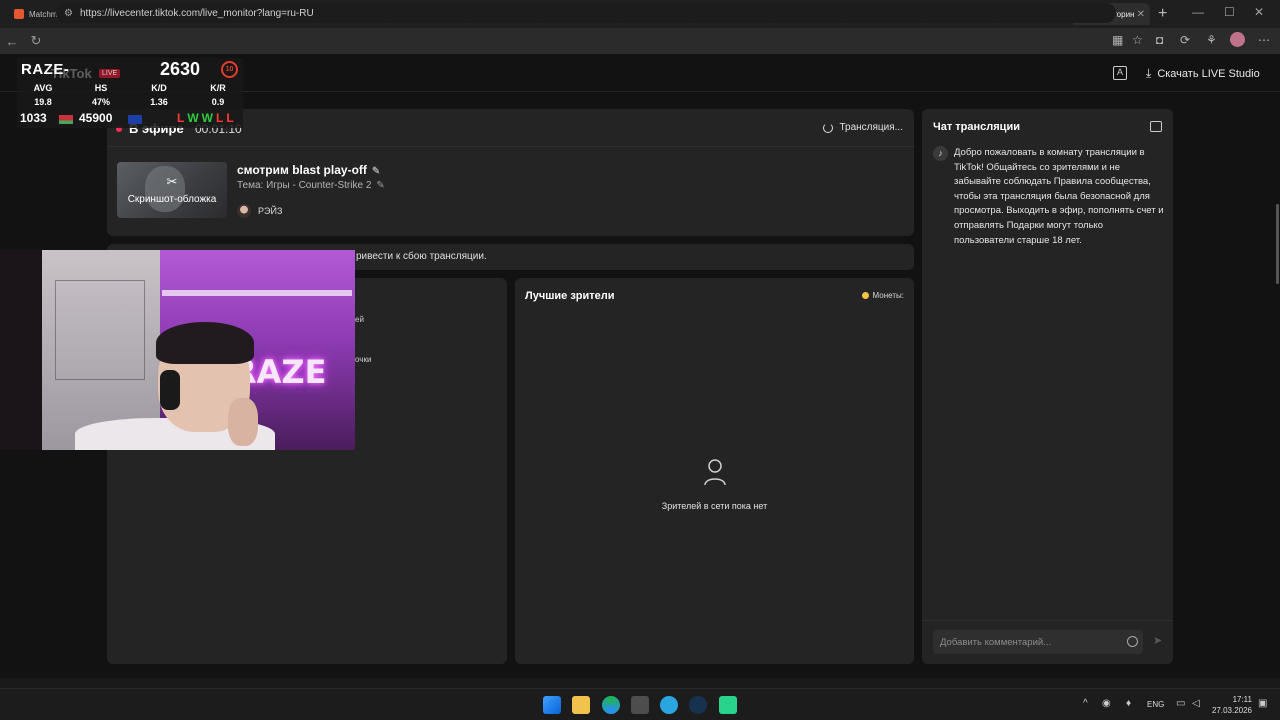 This screenshot has height=720, width=1280. What do you see at coordinates (1117, 40) in the screenshot?
I see `apps-icon: ▦` at bounding box center [1117, 40].